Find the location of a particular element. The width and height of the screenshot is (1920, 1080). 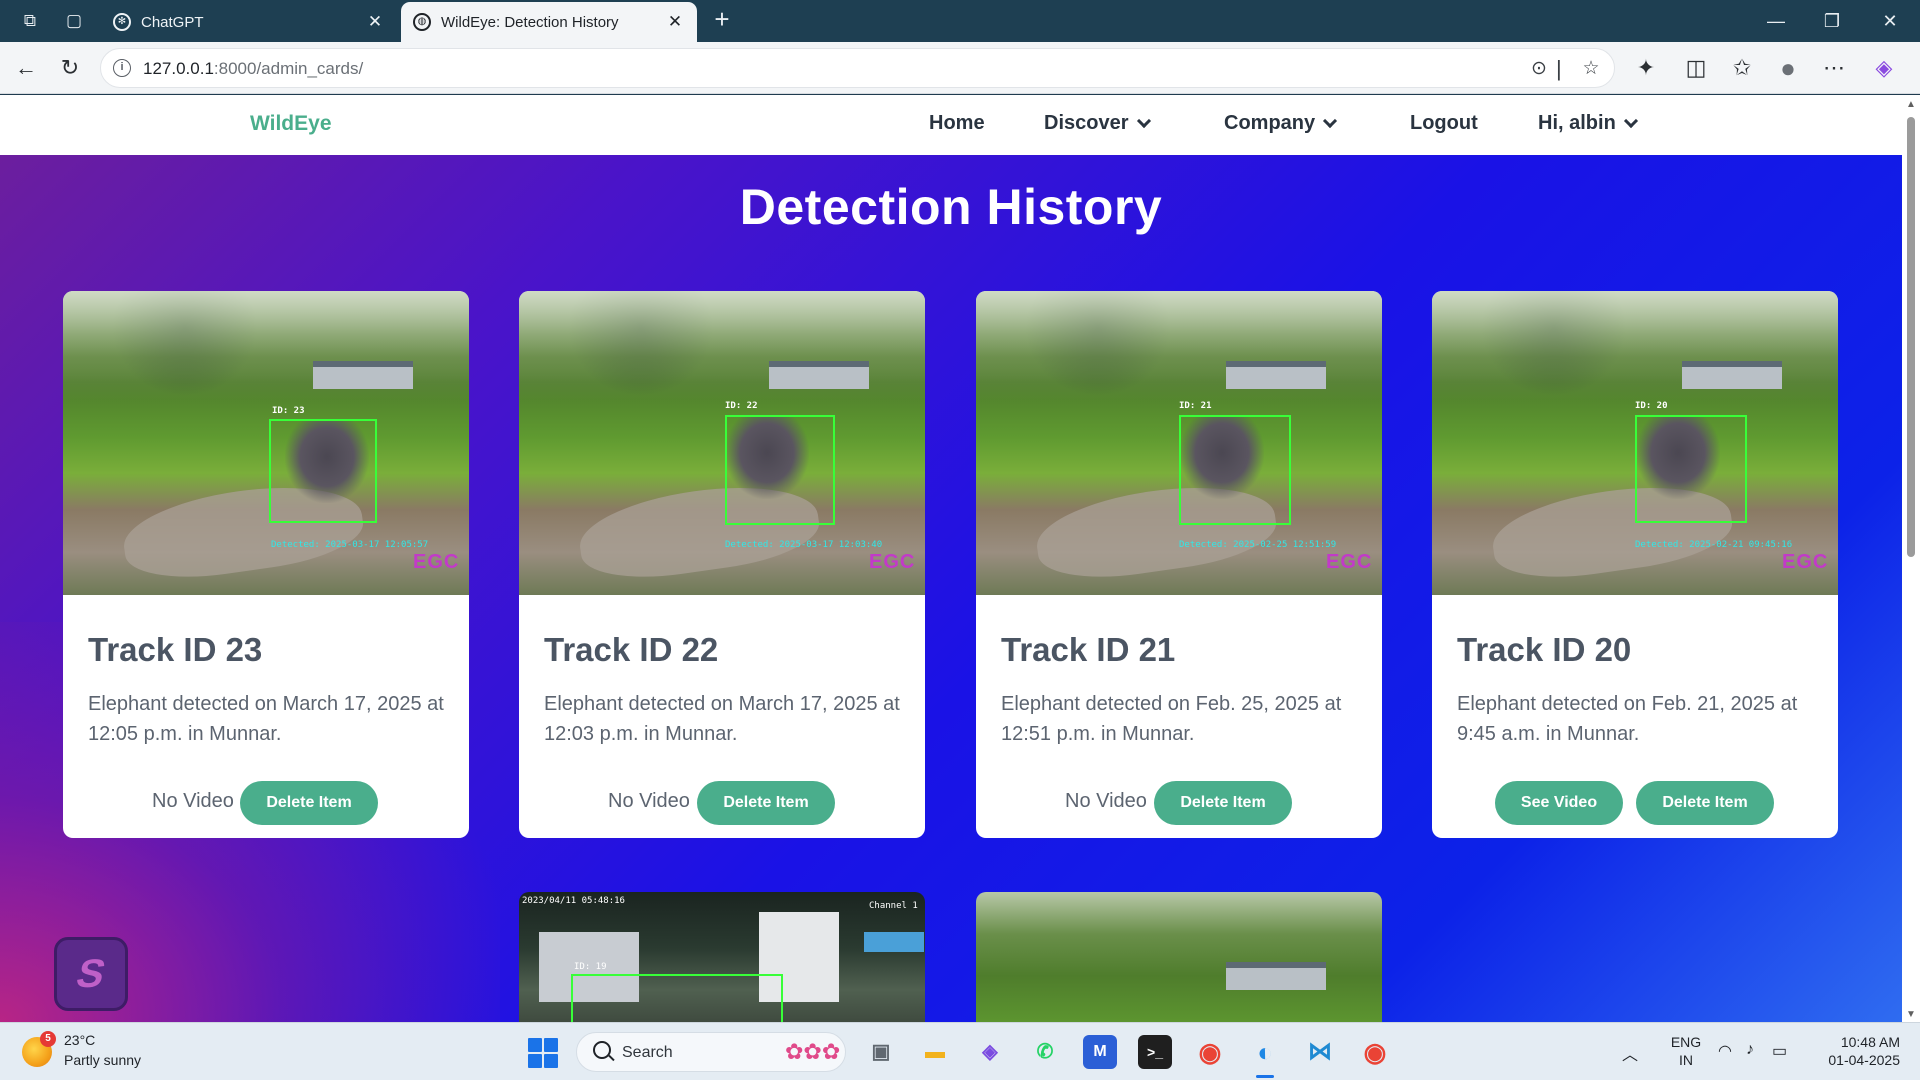

back-arrow-icon: ← is located at coordinates (26, 68).